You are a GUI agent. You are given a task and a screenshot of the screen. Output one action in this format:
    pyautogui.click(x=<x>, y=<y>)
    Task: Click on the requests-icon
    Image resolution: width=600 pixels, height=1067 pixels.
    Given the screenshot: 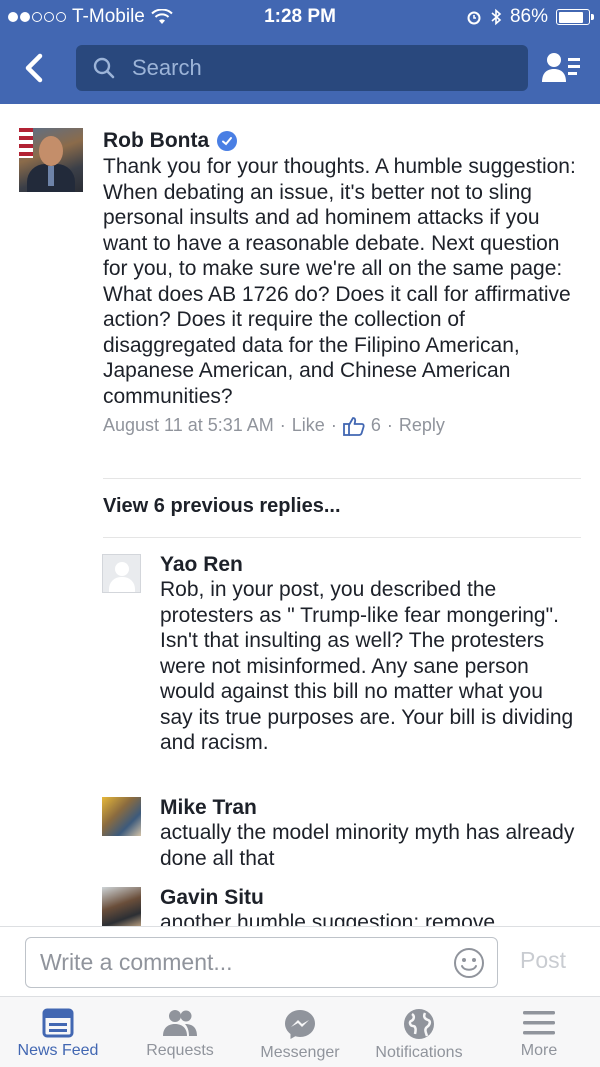 What is the action you would take?
    pyautogui.click(x=180, y=1023)
    